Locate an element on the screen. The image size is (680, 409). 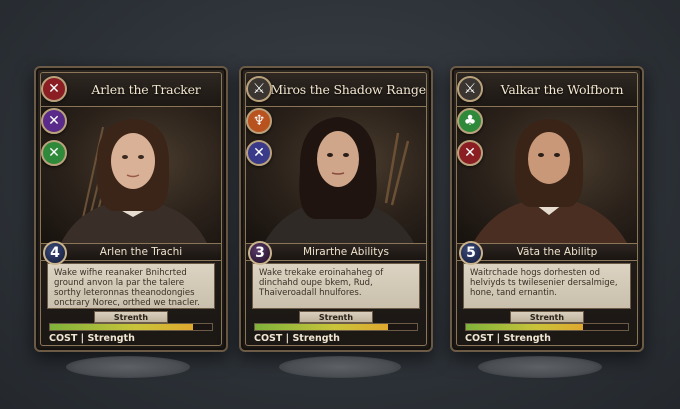
card-sigils: ⚔ ♣ ✕ is located at coordinates (470, 121).